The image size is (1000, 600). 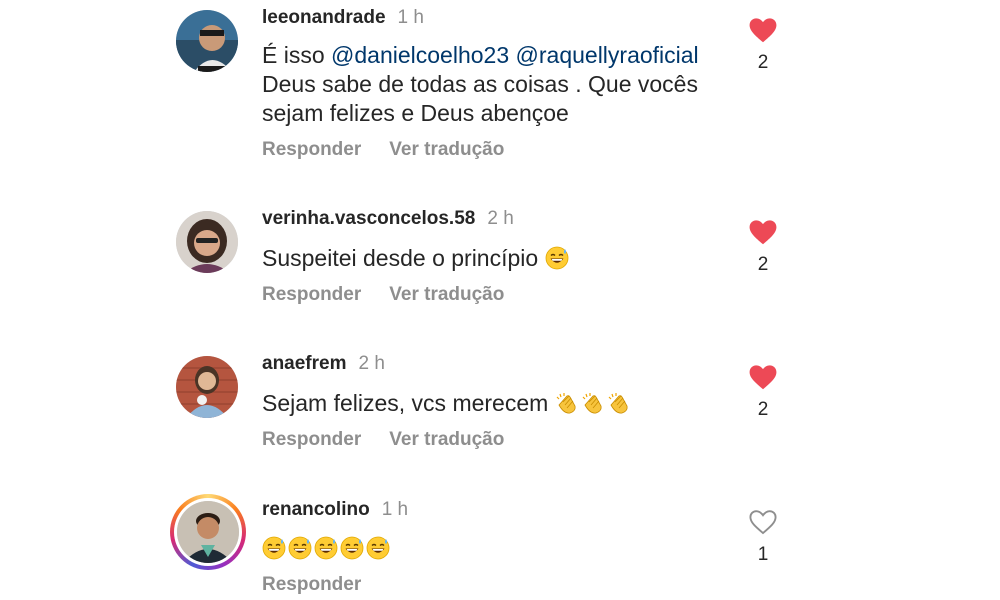 I want to click on mention-link: @danielcoelho23, so click(x=420, y=55).